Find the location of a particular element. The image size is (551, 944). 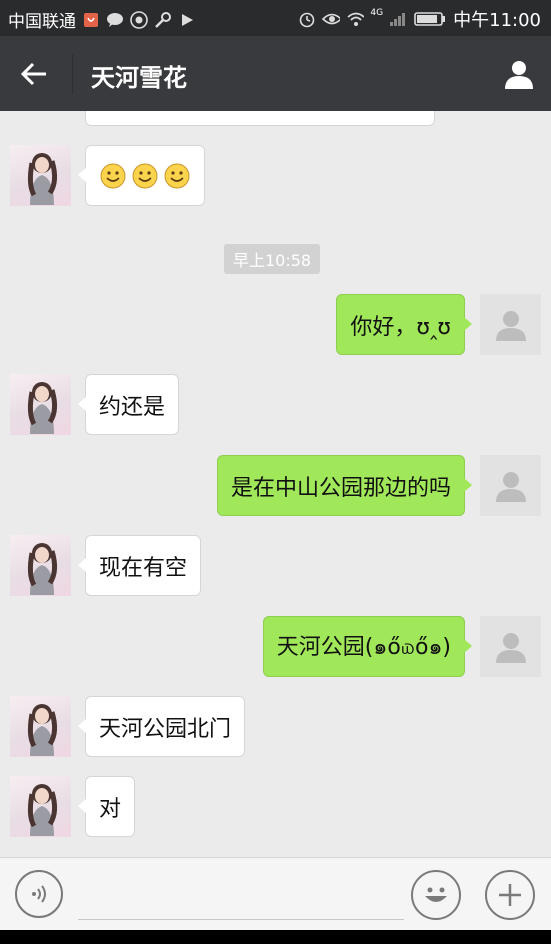

emoji-icon is located at coordinates (436, 894).